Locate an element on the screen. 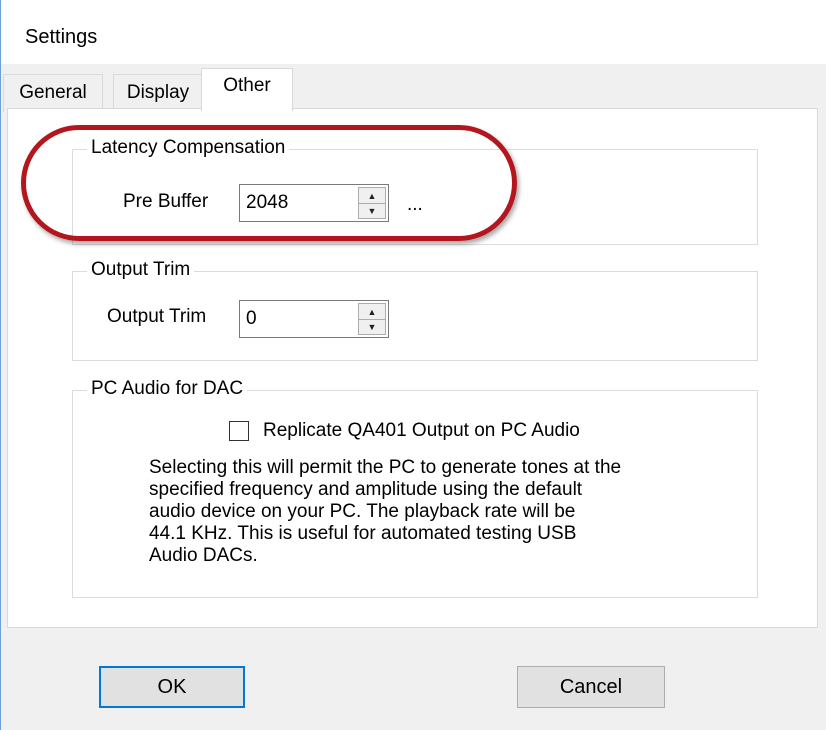 Image resolution: width=826 pixels, height=730 pixels. replicate-output-label: Replicate QA401 Output on PC Audio is located at coordinates (421, 431).